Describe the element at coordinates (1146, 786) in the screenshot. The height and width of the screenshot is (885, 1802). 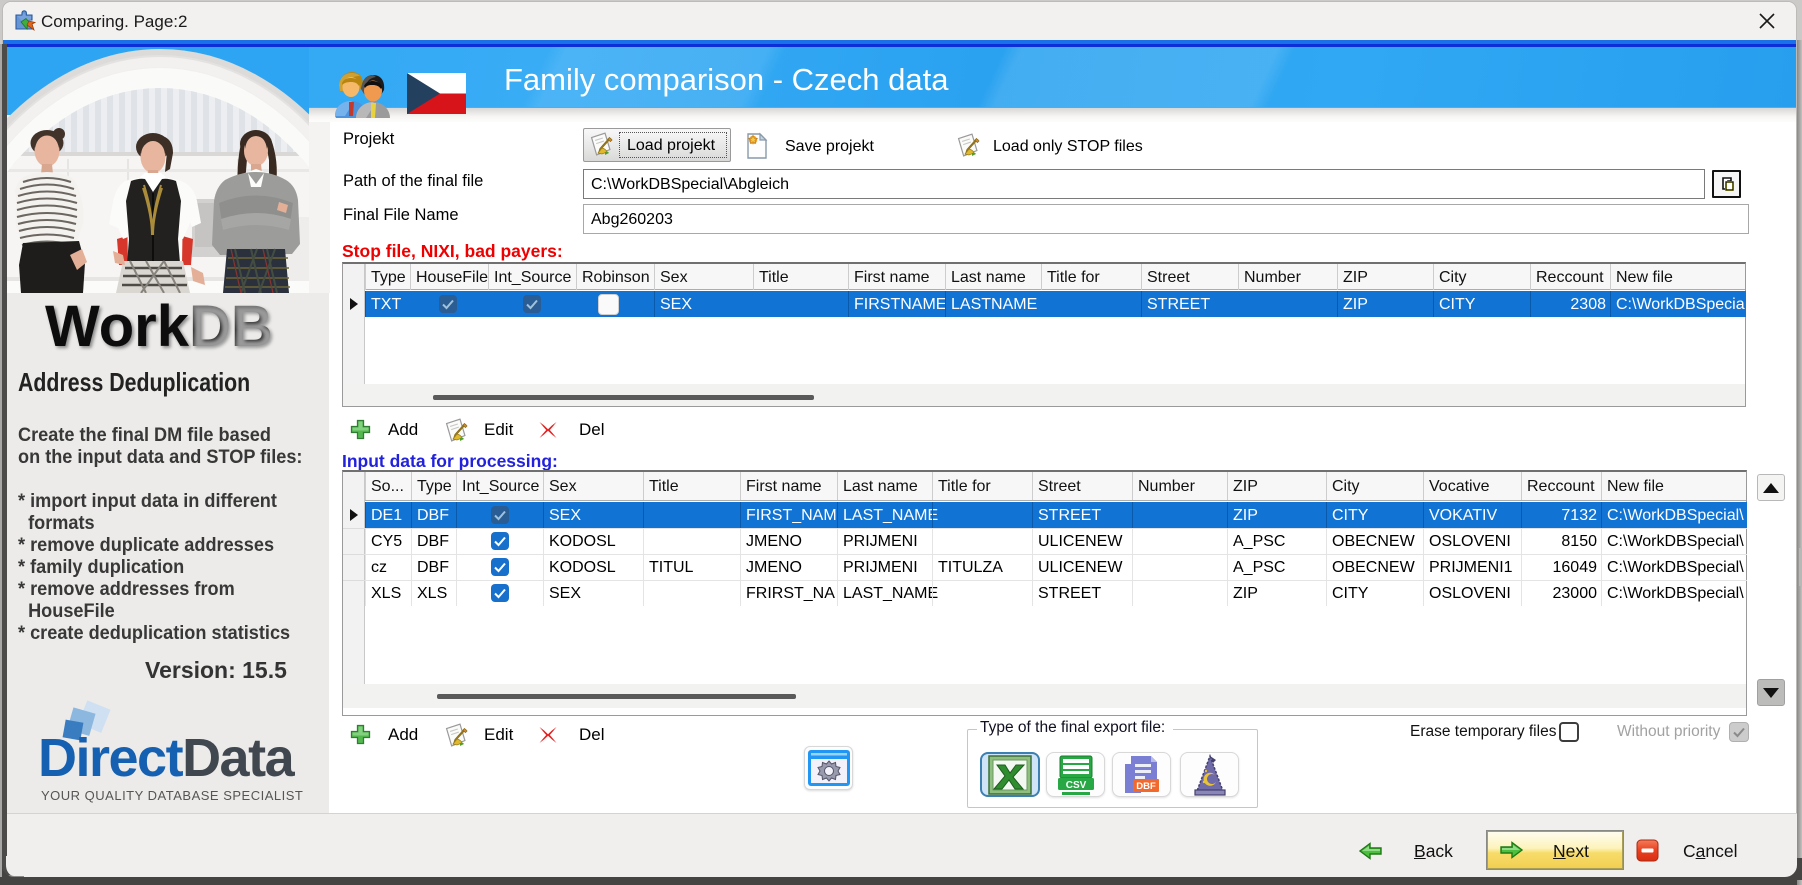
I see `svg-text: DBF` at that location.